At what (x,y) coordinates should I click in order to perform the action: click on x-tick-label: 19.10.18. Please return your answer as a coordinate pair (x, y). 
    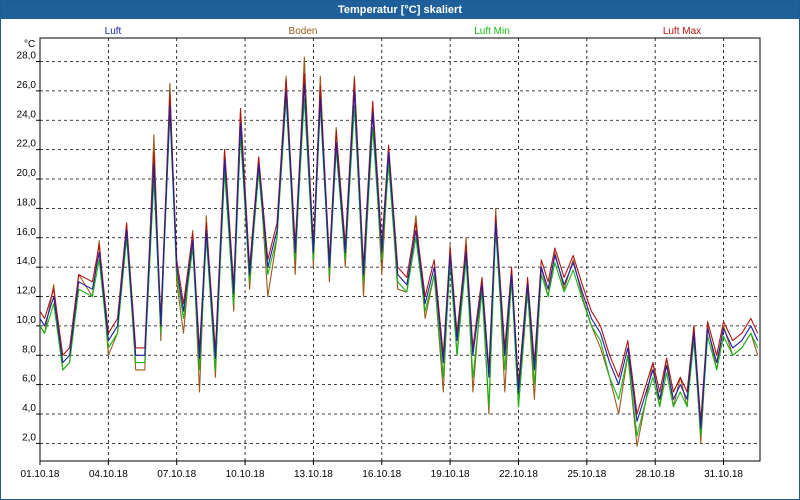
    Looking at the image, I should click on (450, 474).